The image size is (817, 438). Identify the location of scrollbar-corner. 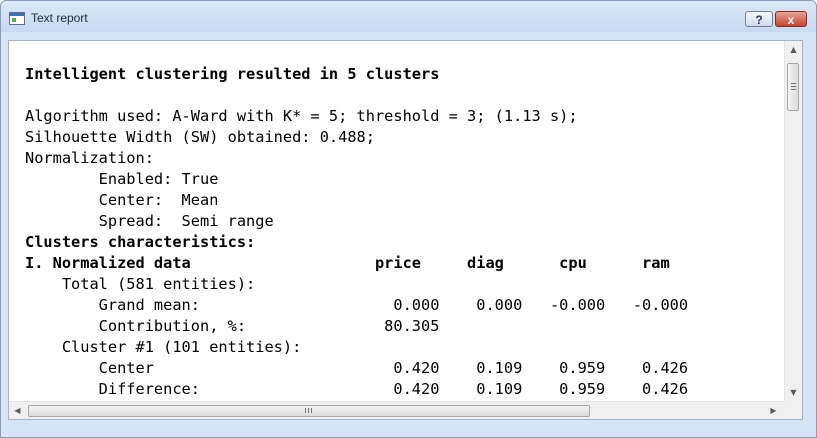
(793, 410).